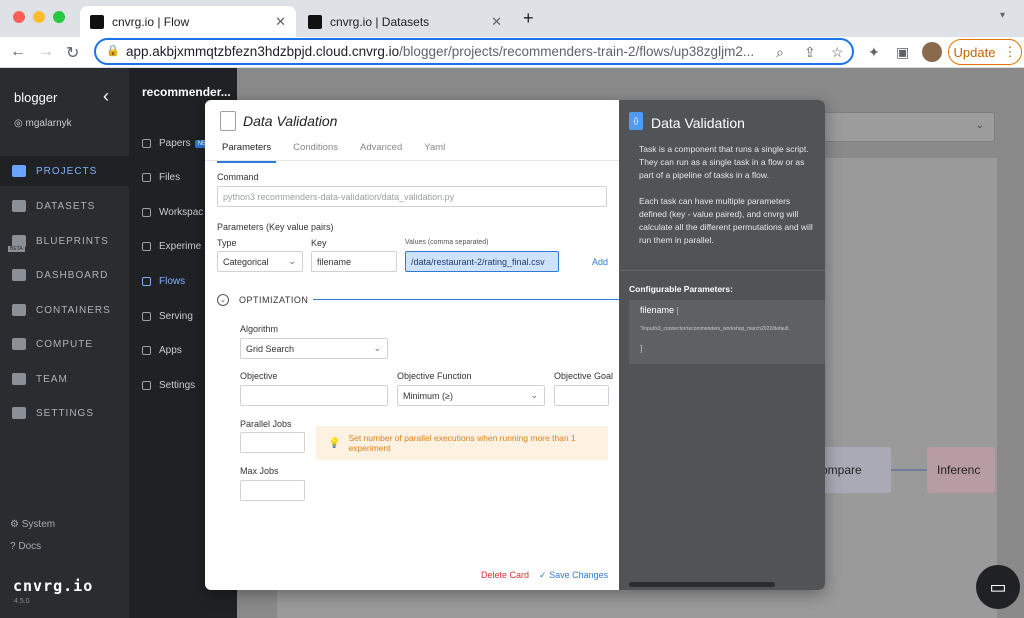 The height and width of the screenshot is (618, 1024). Describe the element at coordinates (260, 261) in the screenshot. I see `param-type-select: Categorical ⌄` at that location.